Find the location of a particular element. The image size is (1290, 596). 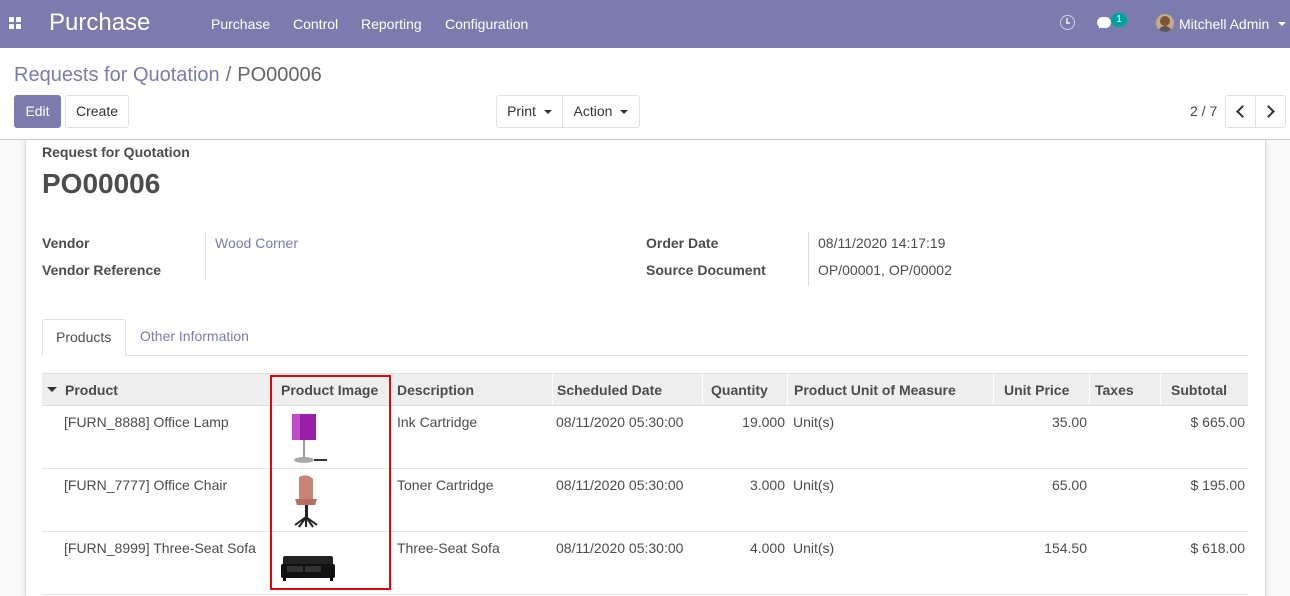

create-button: Create is located at coordinates (97, 111).